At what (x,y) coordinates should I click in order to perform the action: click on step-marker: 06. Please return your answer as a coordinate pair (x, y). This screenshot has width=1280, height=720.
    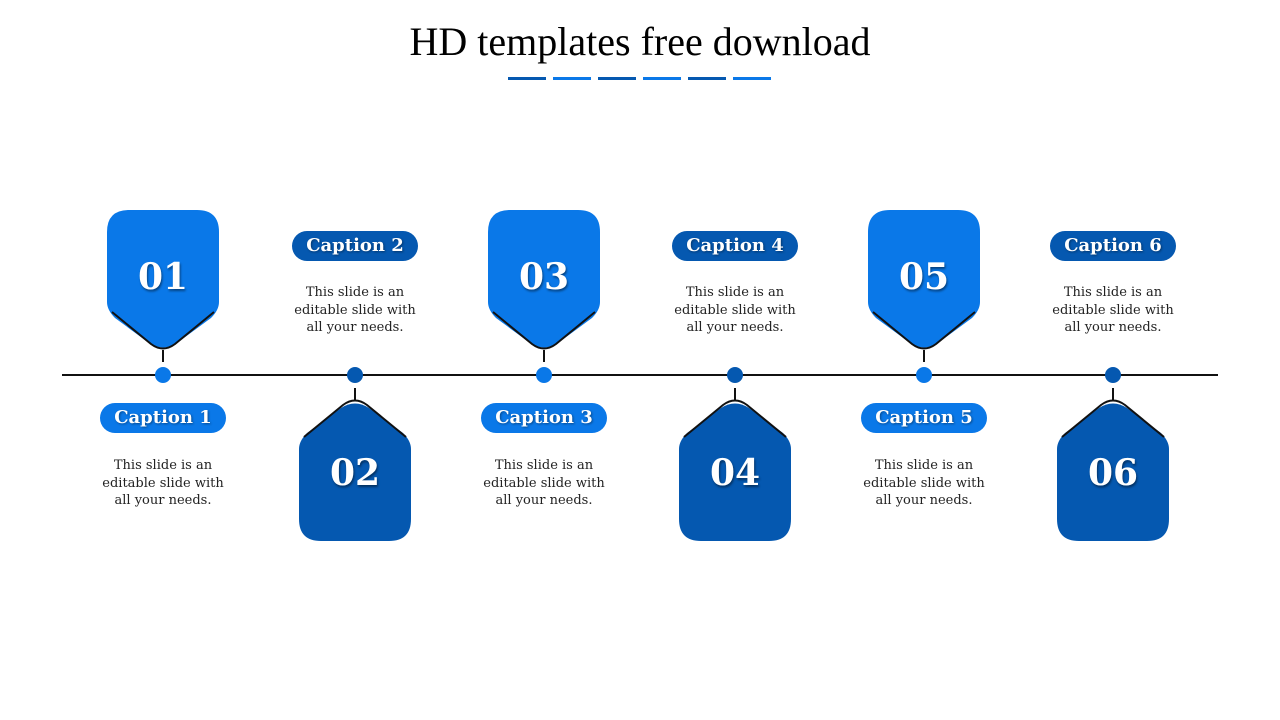
    Looking at the image, I should click on (1113, 469).